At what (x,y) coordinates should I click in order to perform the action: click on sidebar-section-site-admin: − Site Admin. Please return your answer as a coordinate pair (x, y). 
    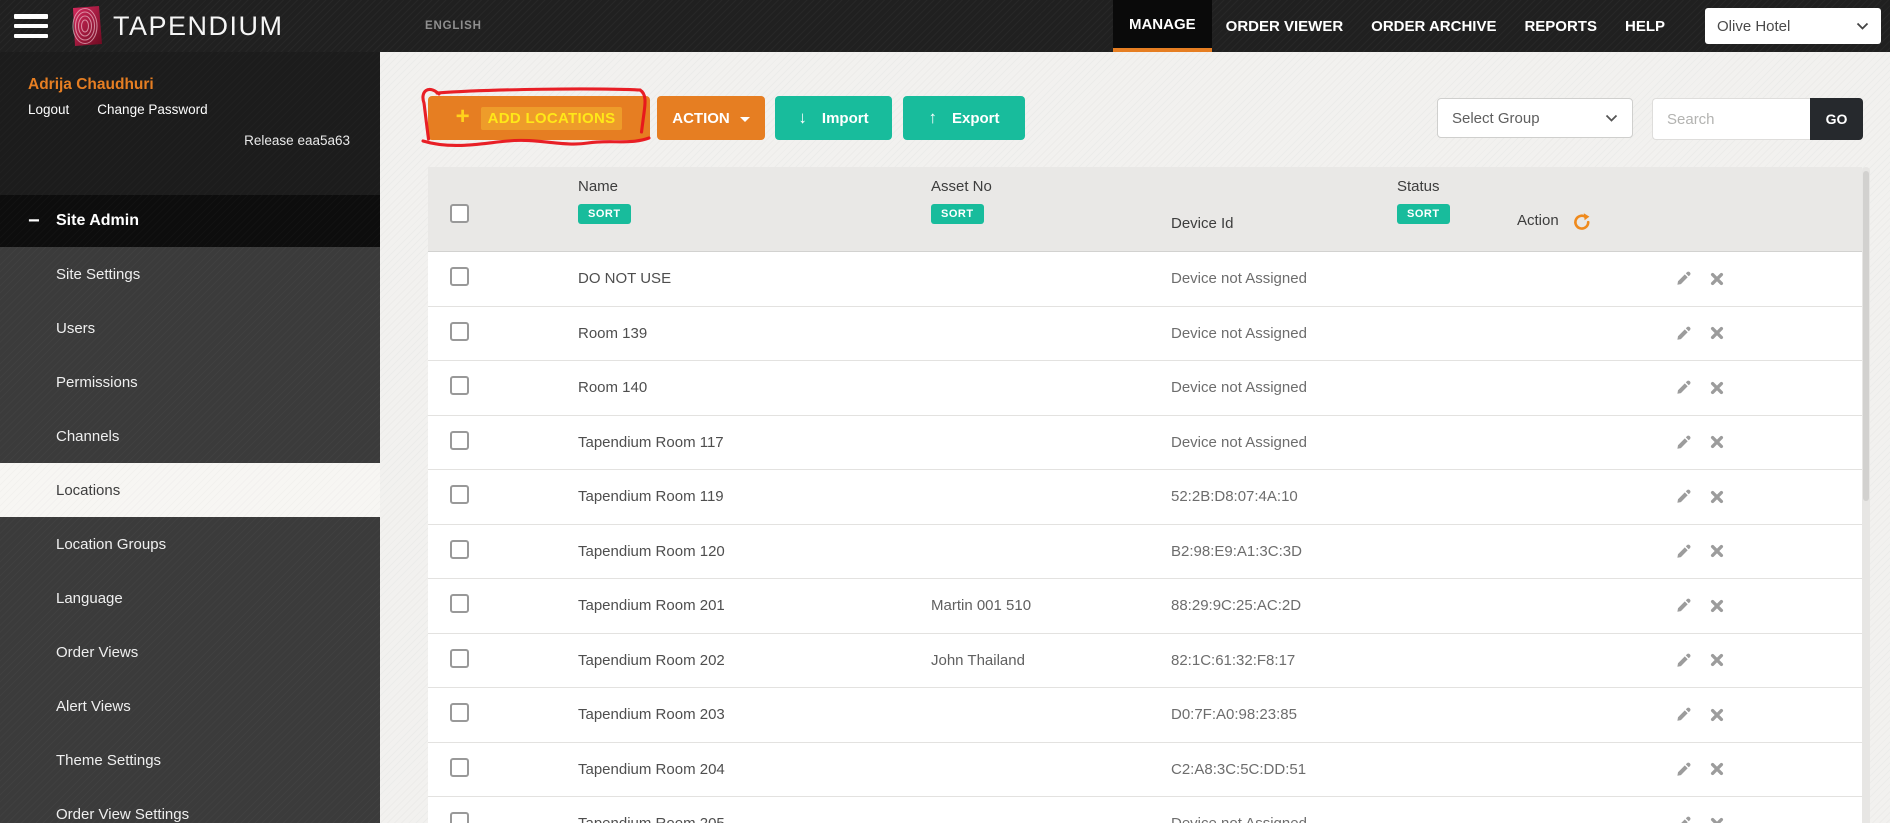
    Looking at the image, I should click on (190, 221).